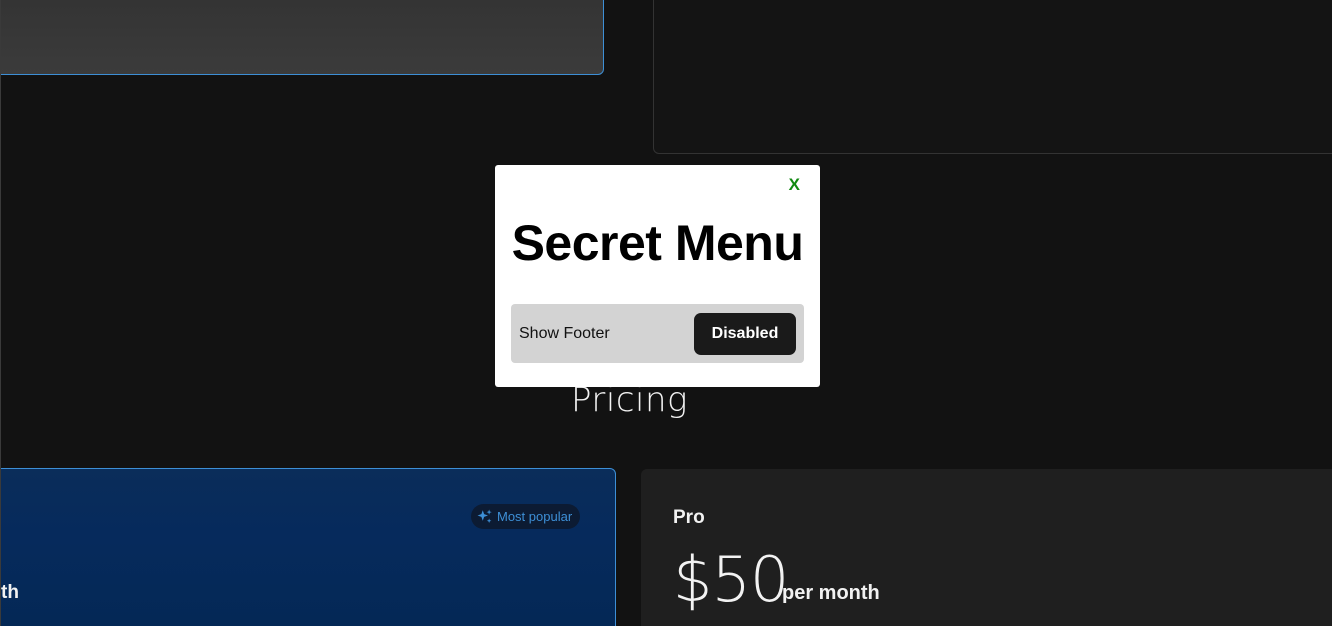  What do you see at coordinates (689, 517) in the screenshot?
I see `pro-plan-name: Pro` at bounding box center [689, 517].